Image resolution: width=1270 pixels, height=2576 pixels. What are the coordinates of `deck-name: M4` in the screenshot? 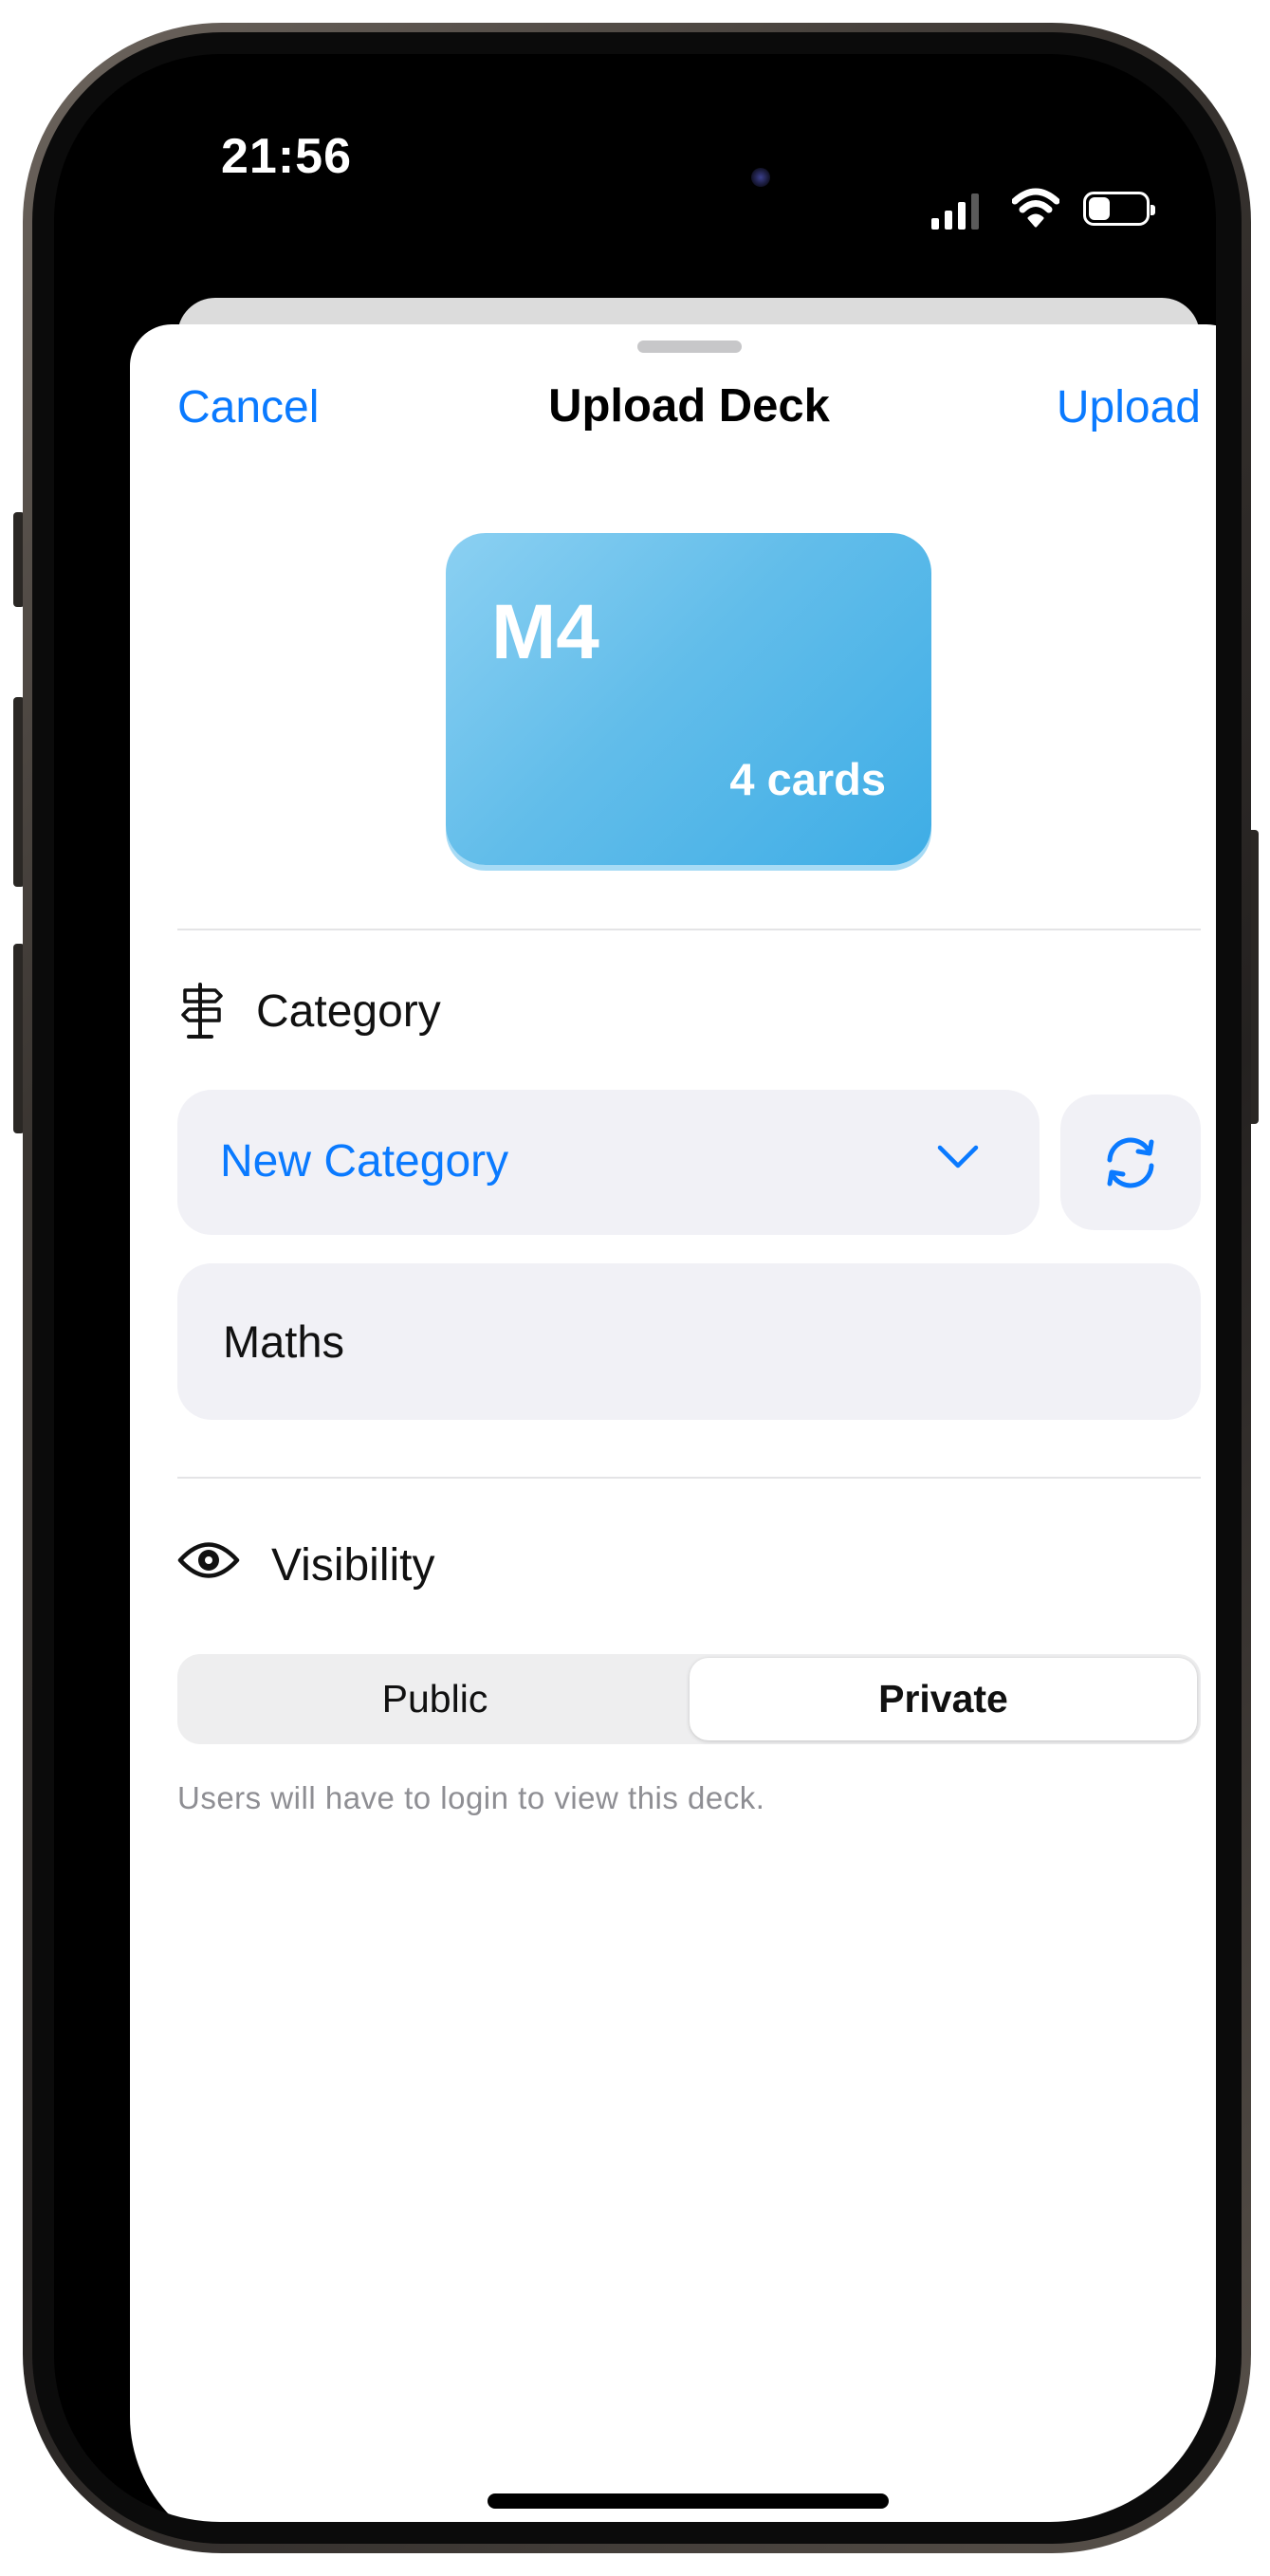 It's located at (545, 632).